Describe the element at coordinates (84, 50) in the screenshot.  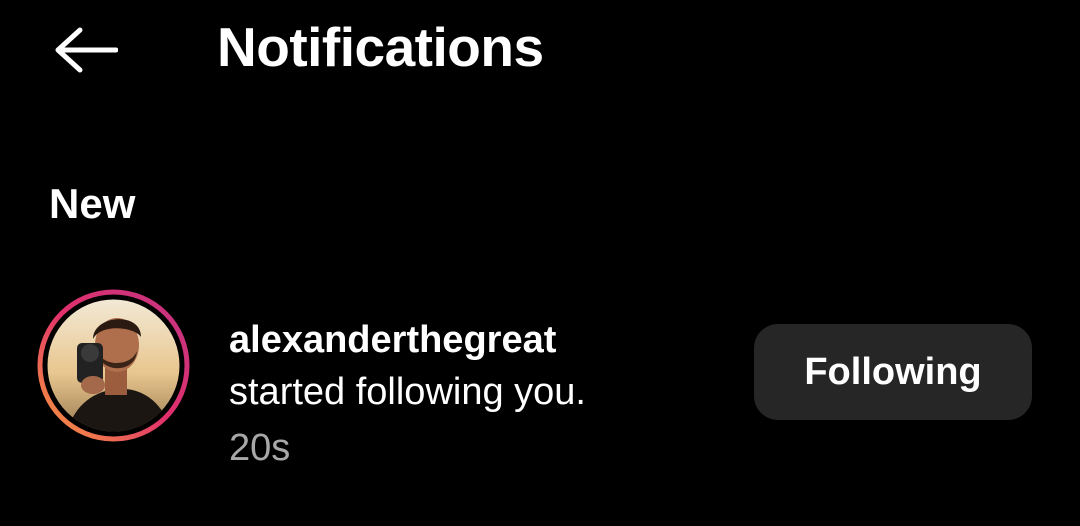
I see `back-button` at that location.